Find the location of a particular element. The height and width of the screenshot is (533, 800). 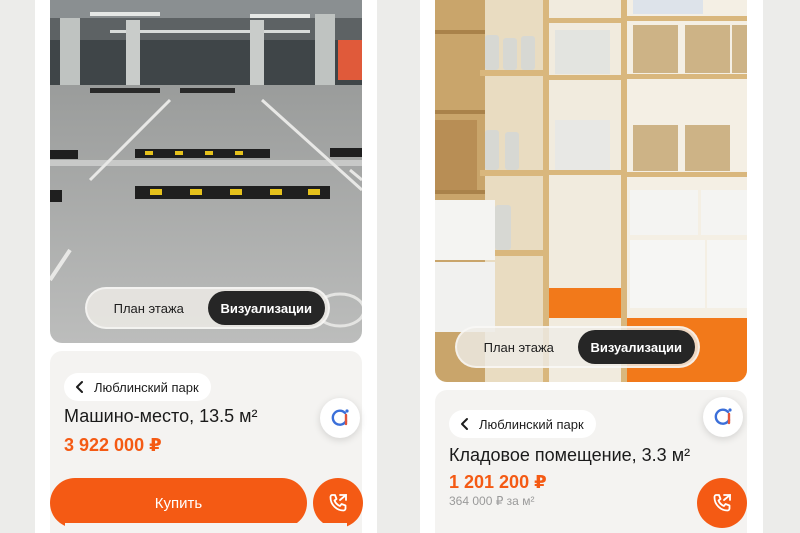

listing-title: Машино-место, 13.5 м² is located at coordinates (161, 416).